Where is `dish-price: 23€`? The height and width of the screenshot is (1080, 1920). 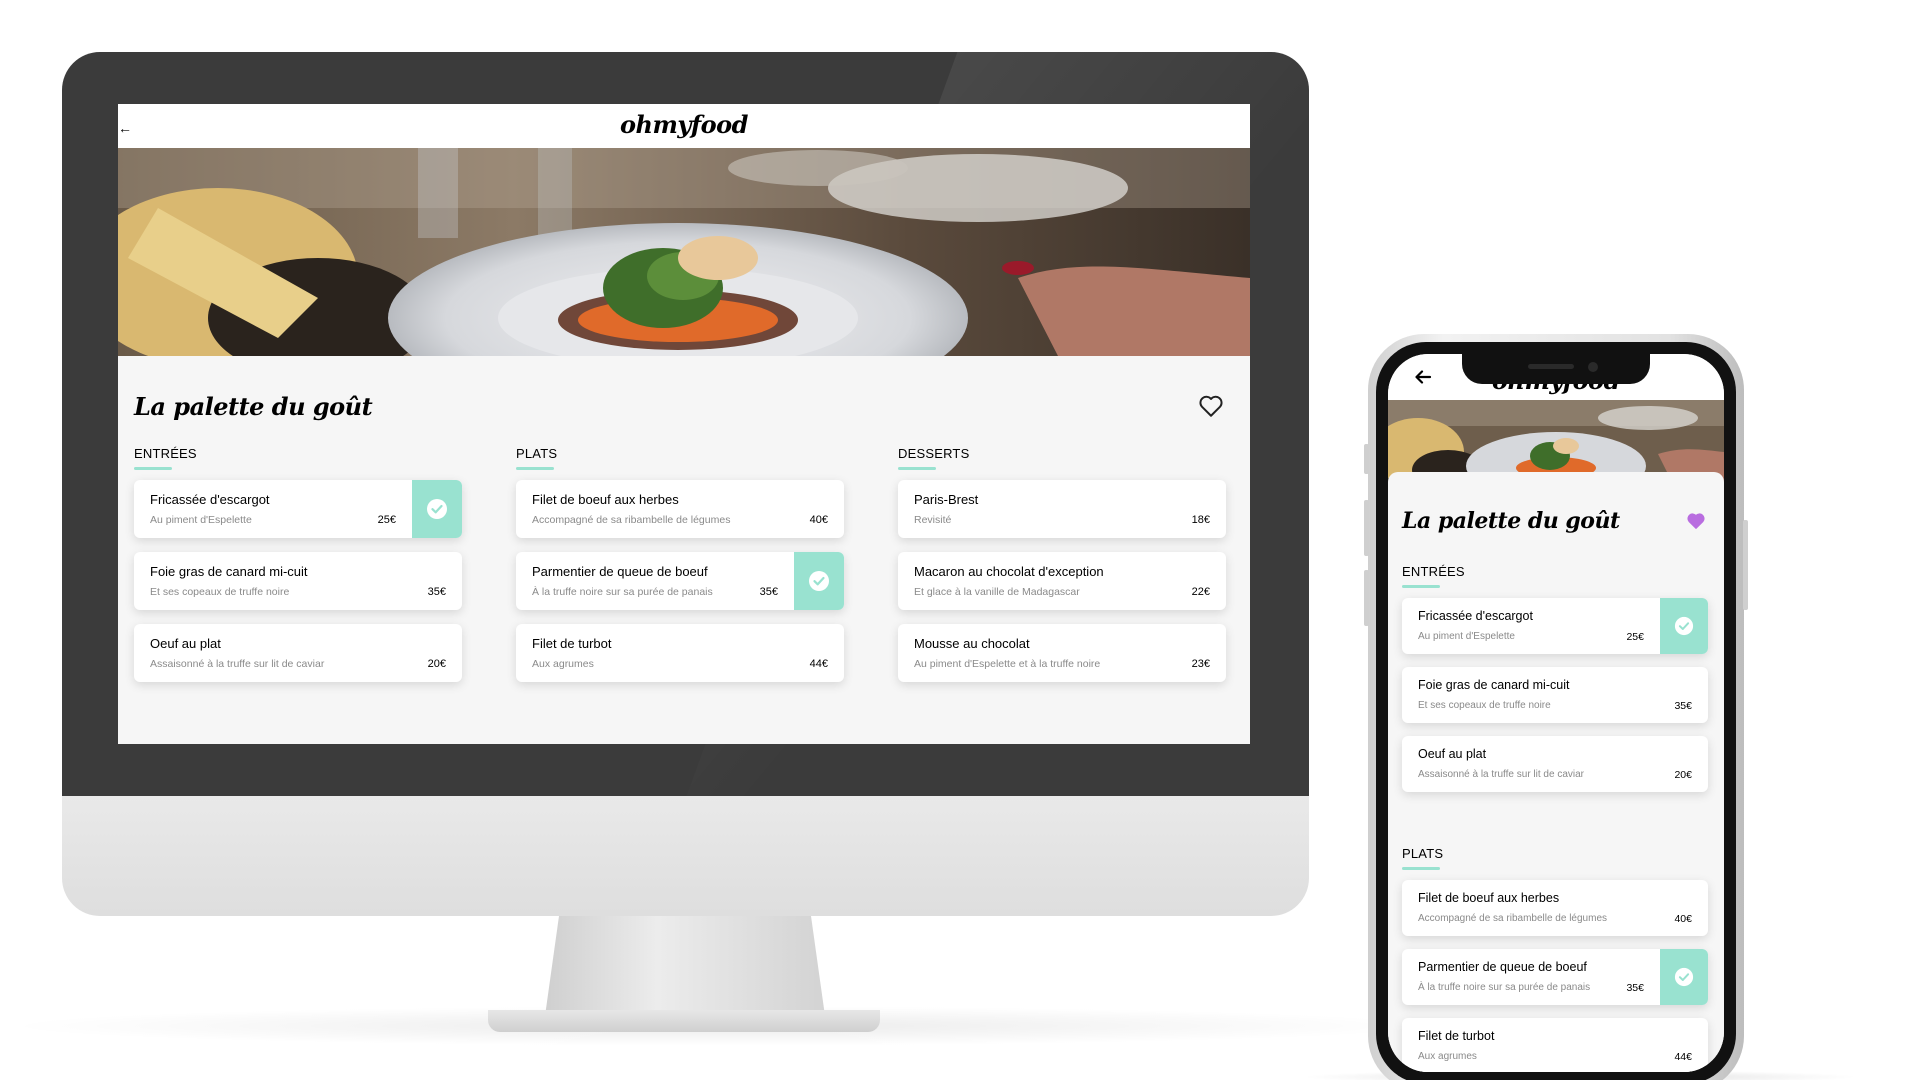 dish-price: 23€ is located at coordinates (1200, 664).